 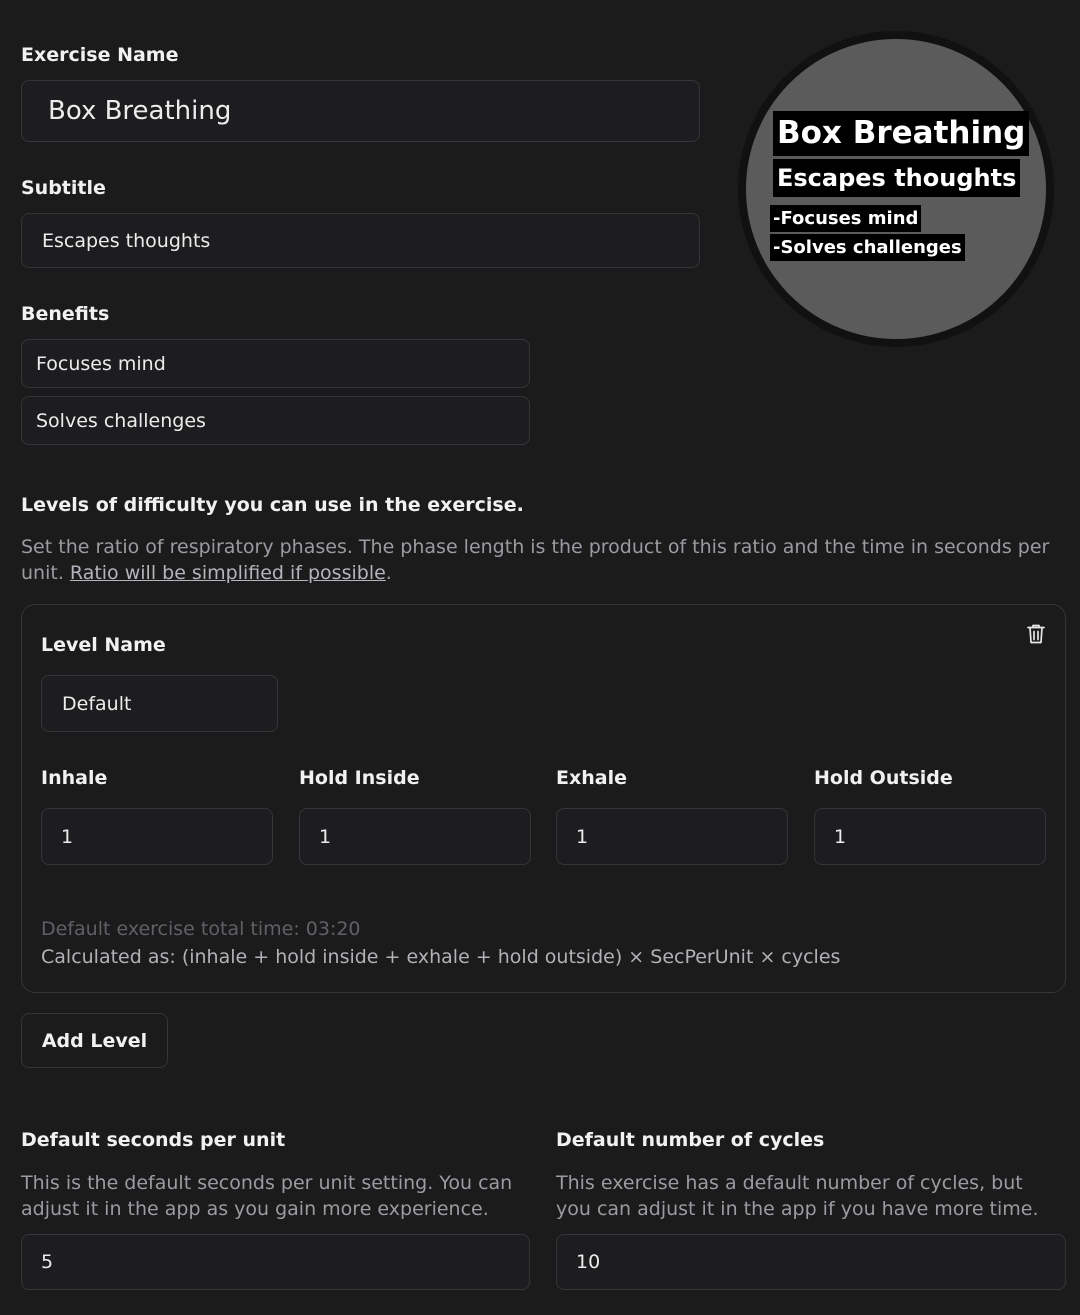 What do you see at coordinates (897, 178) in the screenshot?
I see `preview-subtitle: Escapes thoughts` at bounding box center [897, 178].